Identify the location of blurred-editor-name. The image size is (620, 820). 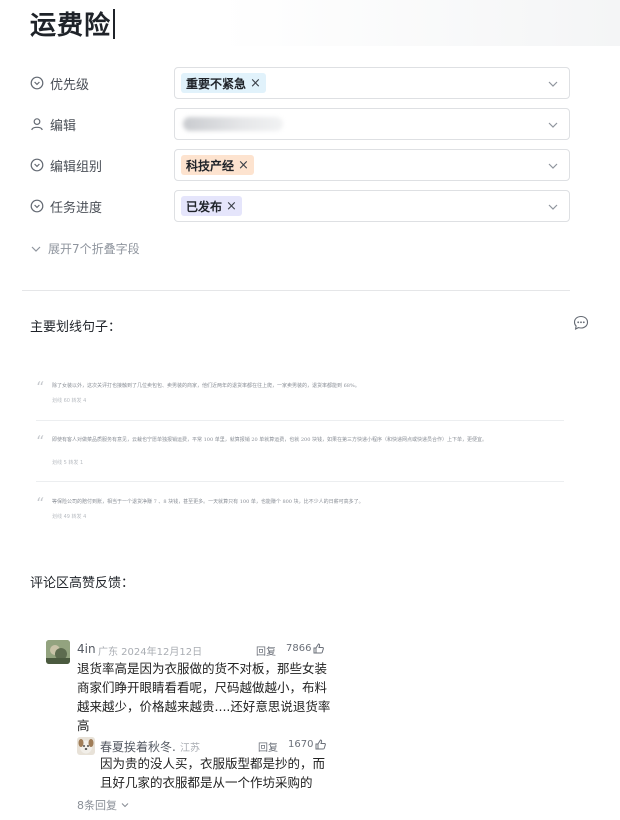
(233, 124).